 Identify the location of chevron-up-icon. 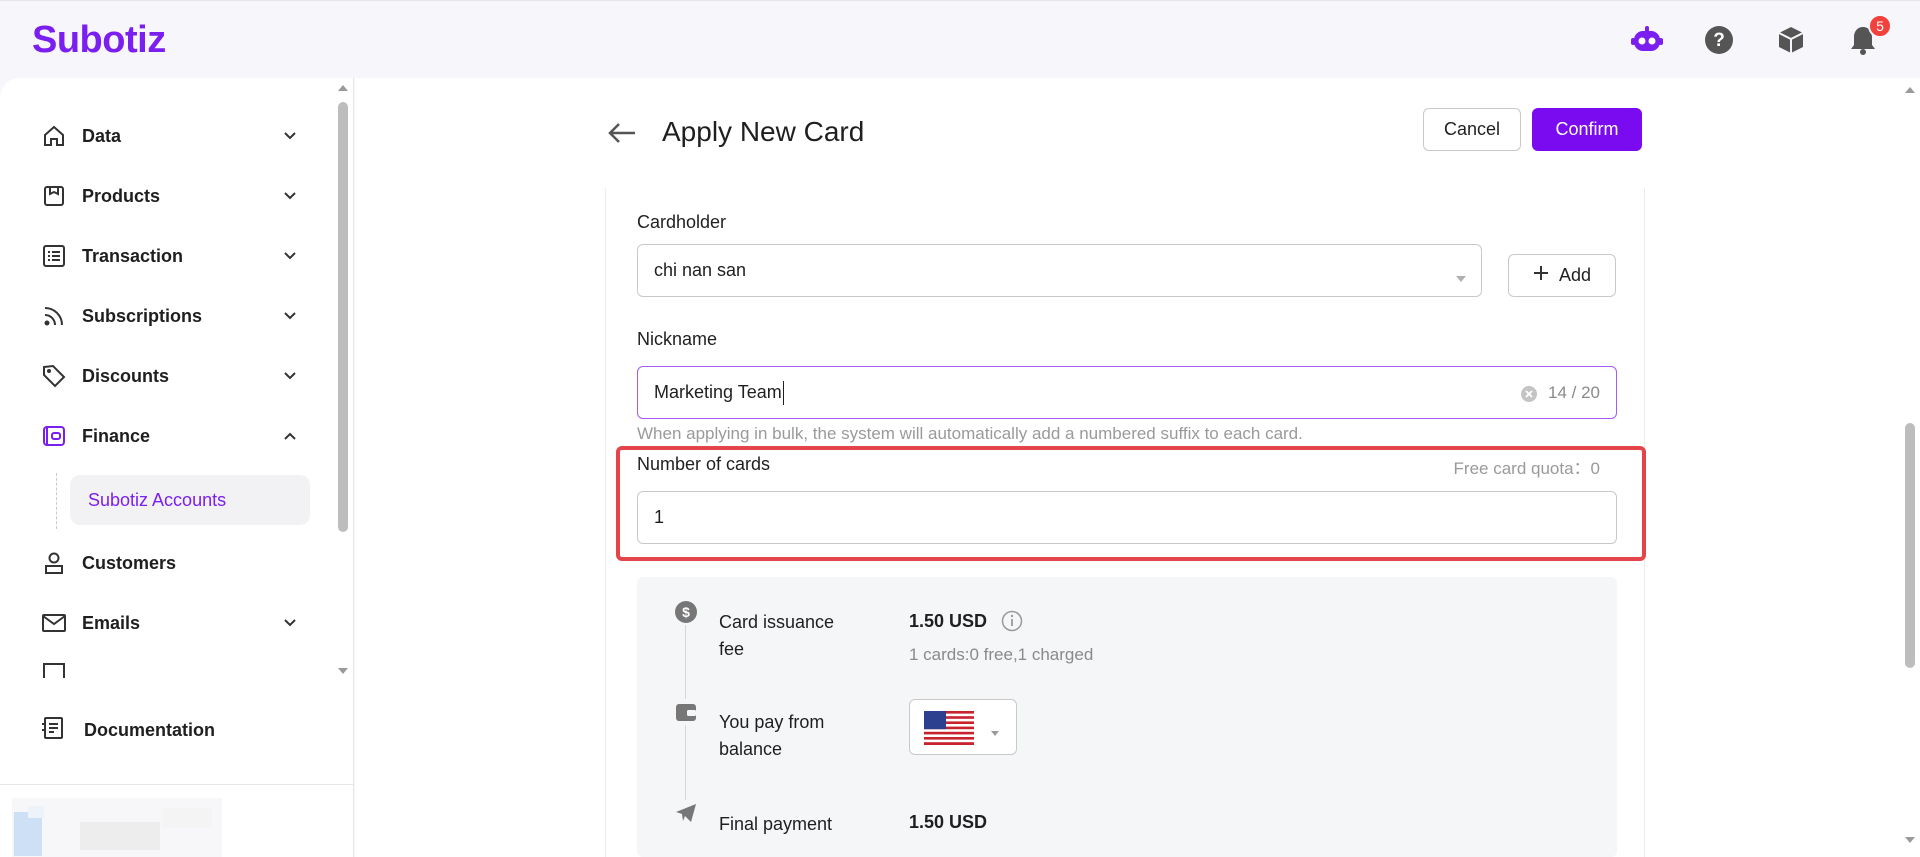
(290, 436).